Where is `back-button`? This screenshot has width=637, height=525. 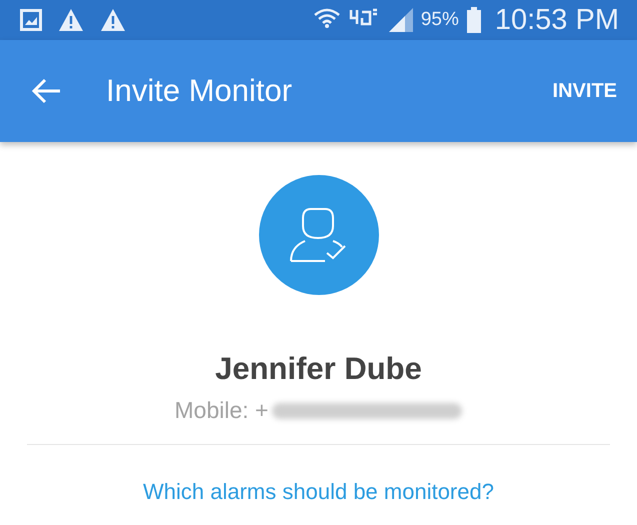 back-button is located at coordinates (47, 91).